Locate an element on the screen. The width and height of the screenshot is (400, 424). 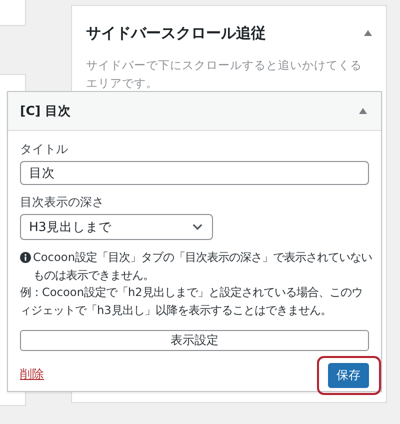
depth-select: H3見出しまで is located at coordinates (116, 227).